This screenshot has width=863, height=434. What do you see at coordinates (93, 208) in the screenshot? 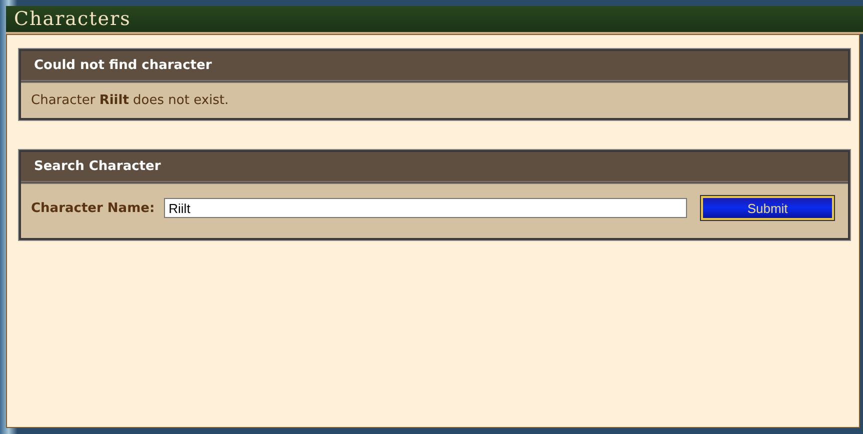
I see `field-label: Character Name:` at bounding box center [93, 208].